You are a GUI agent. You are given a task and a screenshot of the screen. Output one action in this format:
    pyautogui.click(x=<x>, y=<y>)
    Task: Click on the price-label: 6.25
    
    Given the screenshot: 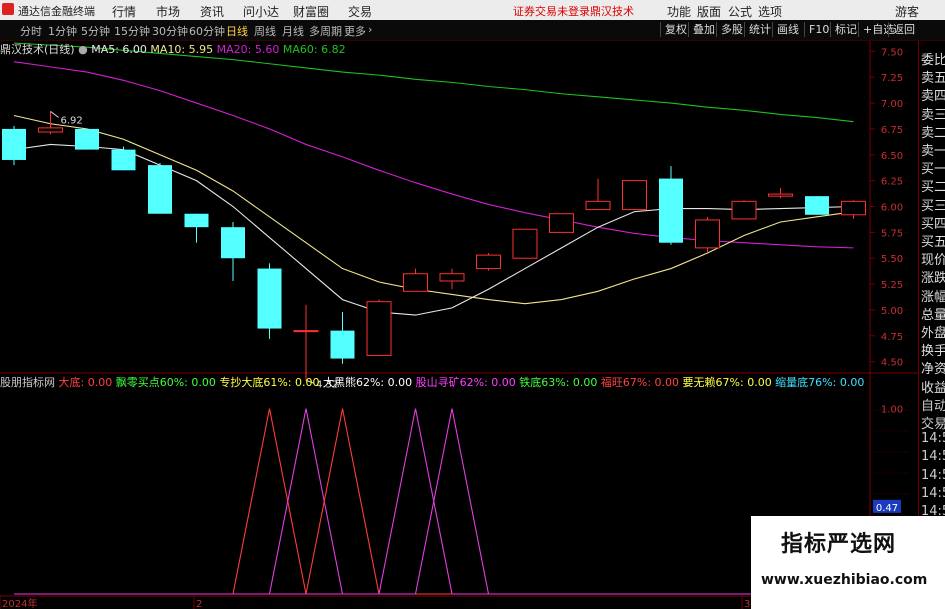 What is the action you would take?
    pyautogui.click(x=892, y=182)
    